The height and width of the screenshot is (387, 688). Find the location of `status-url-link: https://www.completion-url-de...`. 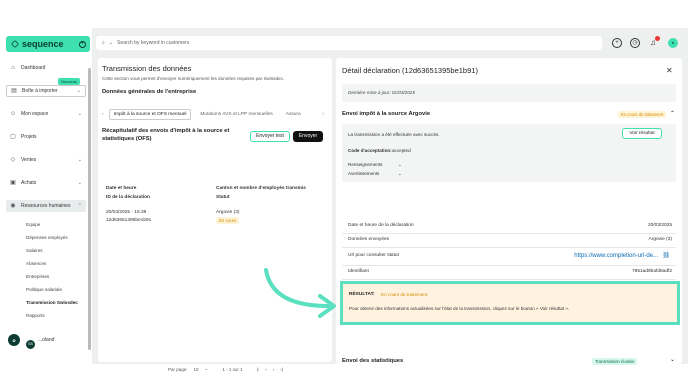

status-url-link: https://www.completion-url-de... is located at coordinates (616, 256).